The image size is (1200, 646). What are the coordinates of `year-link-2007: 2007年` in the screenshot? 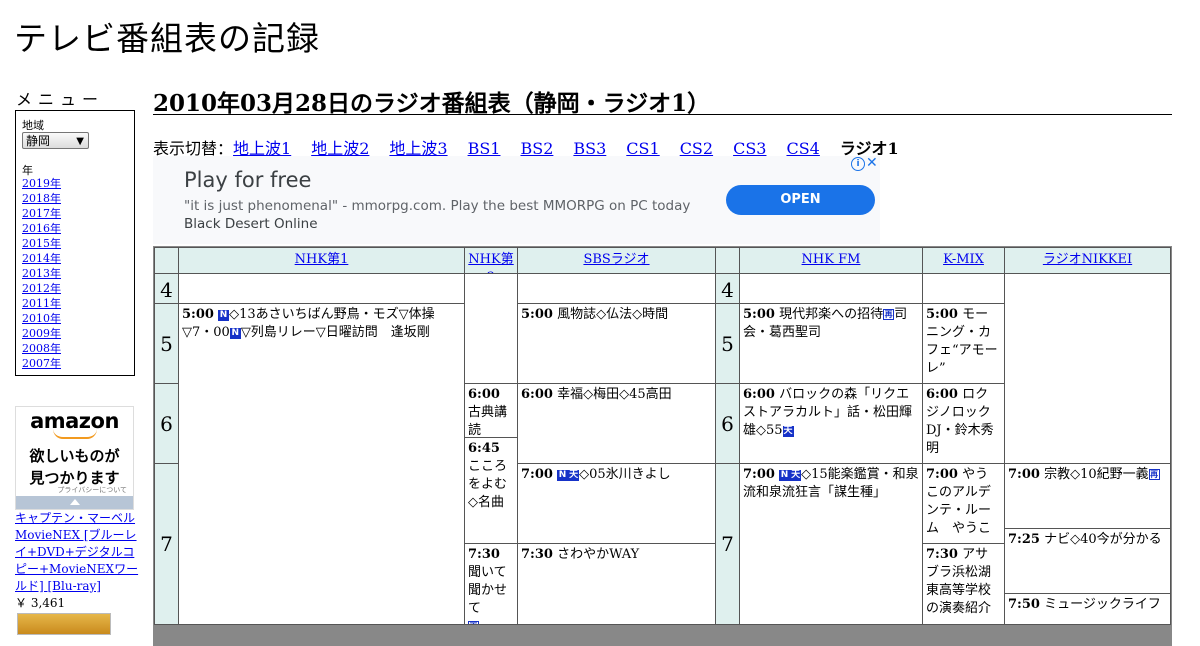 It's located at (41, 363).